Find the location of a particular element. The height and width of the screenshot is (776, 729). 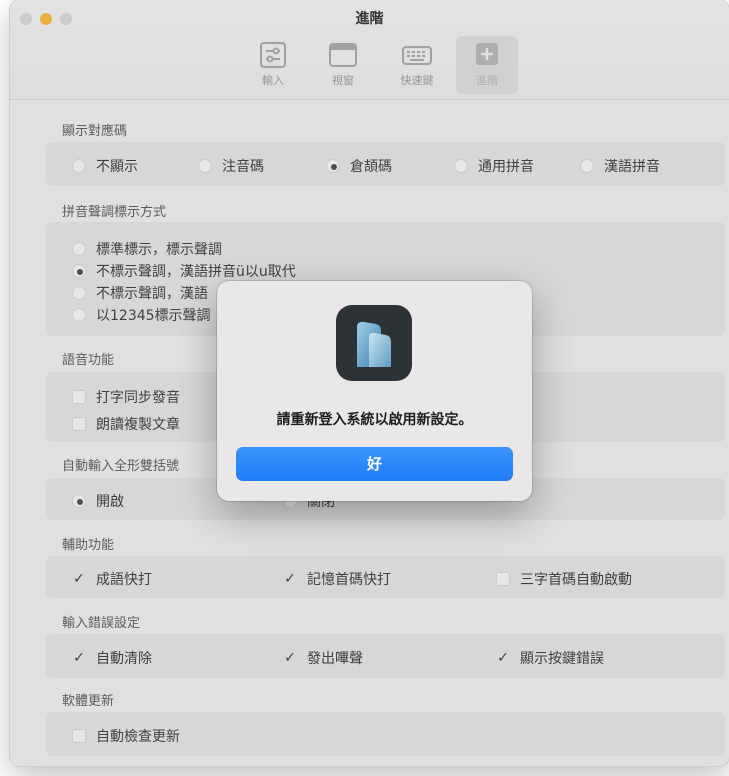

section-title-speech: 語音功能 is located at coordinates (88, 360).